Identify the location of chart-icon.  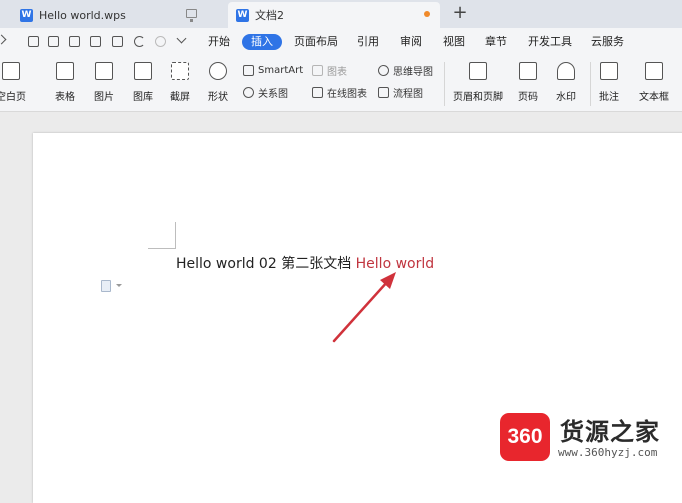
(317, 70).